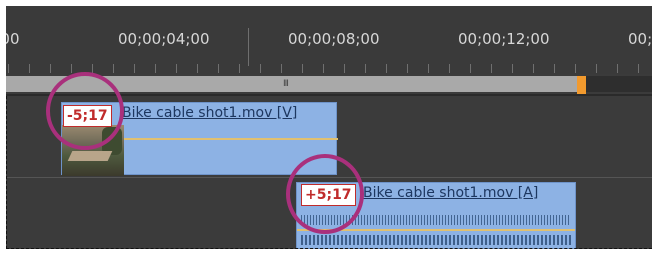 This screenshot has width=655, height=255. Describe the element at coordinates (581, 85) in the screenshot. I see `zoom-scrollbar-end-handle` at that location.